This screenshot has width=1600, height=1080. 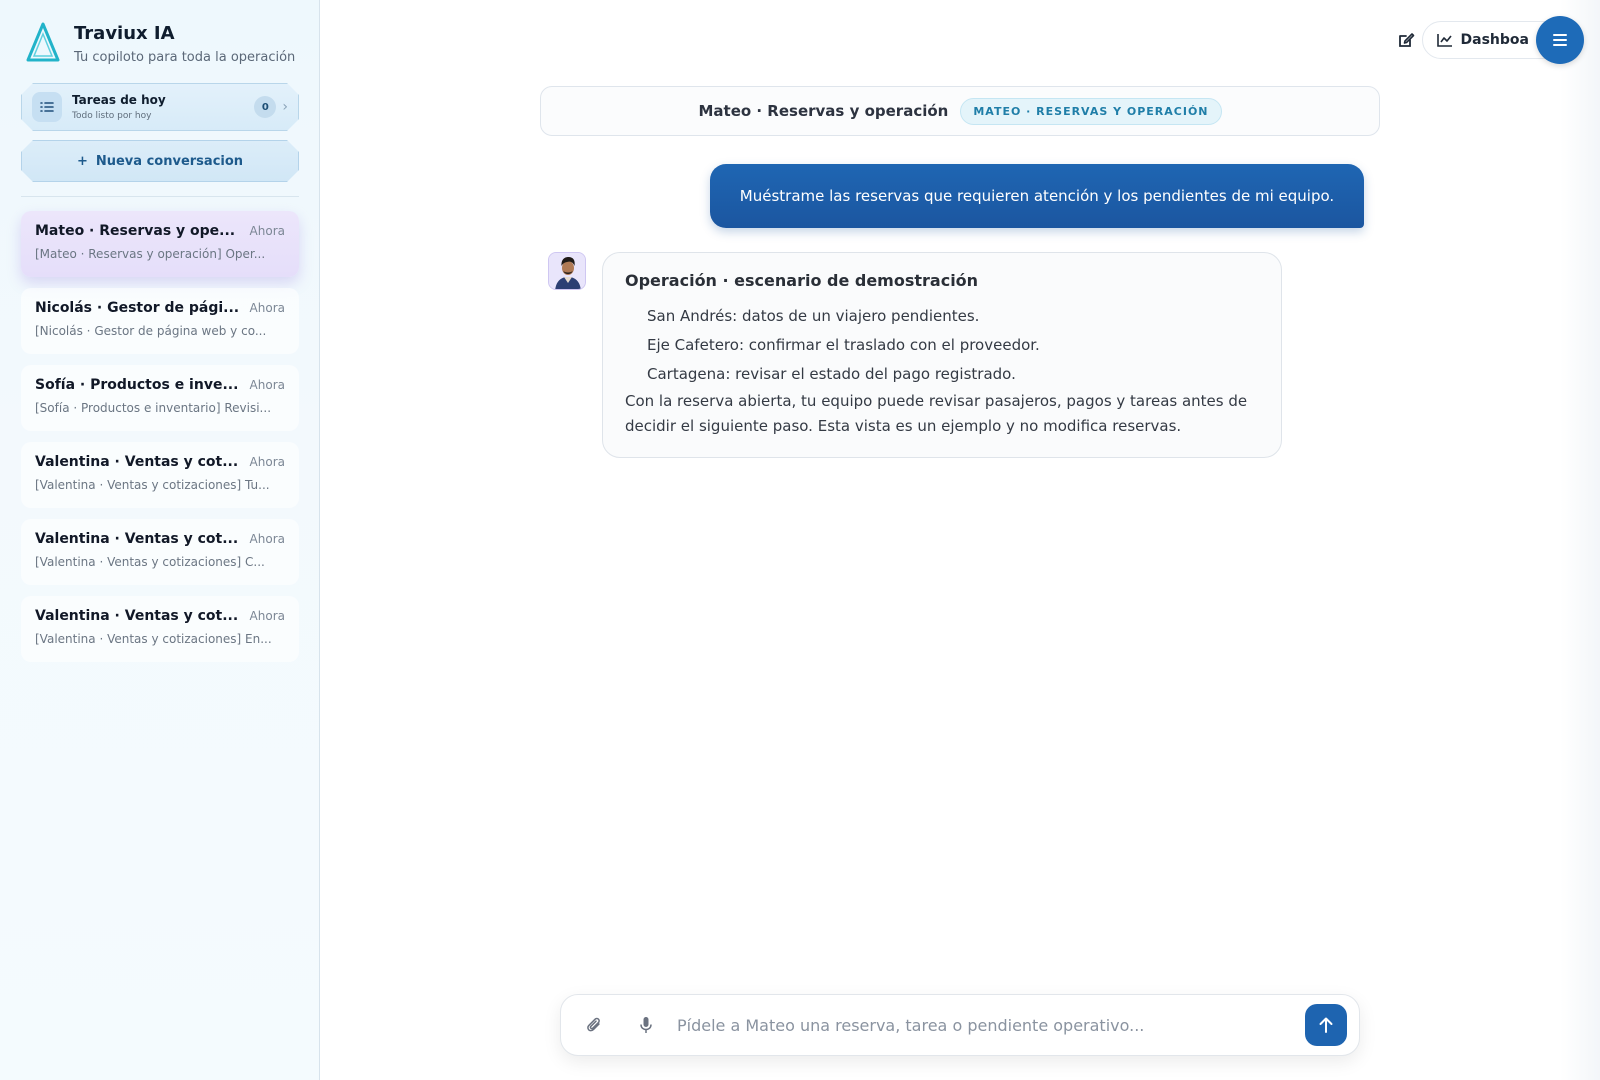 What do you see at coordinates (185, 57) in the screenshot?
I see `brand-subtitle: Tu copiloto para toda la operación` at bounding box center [185, 57].